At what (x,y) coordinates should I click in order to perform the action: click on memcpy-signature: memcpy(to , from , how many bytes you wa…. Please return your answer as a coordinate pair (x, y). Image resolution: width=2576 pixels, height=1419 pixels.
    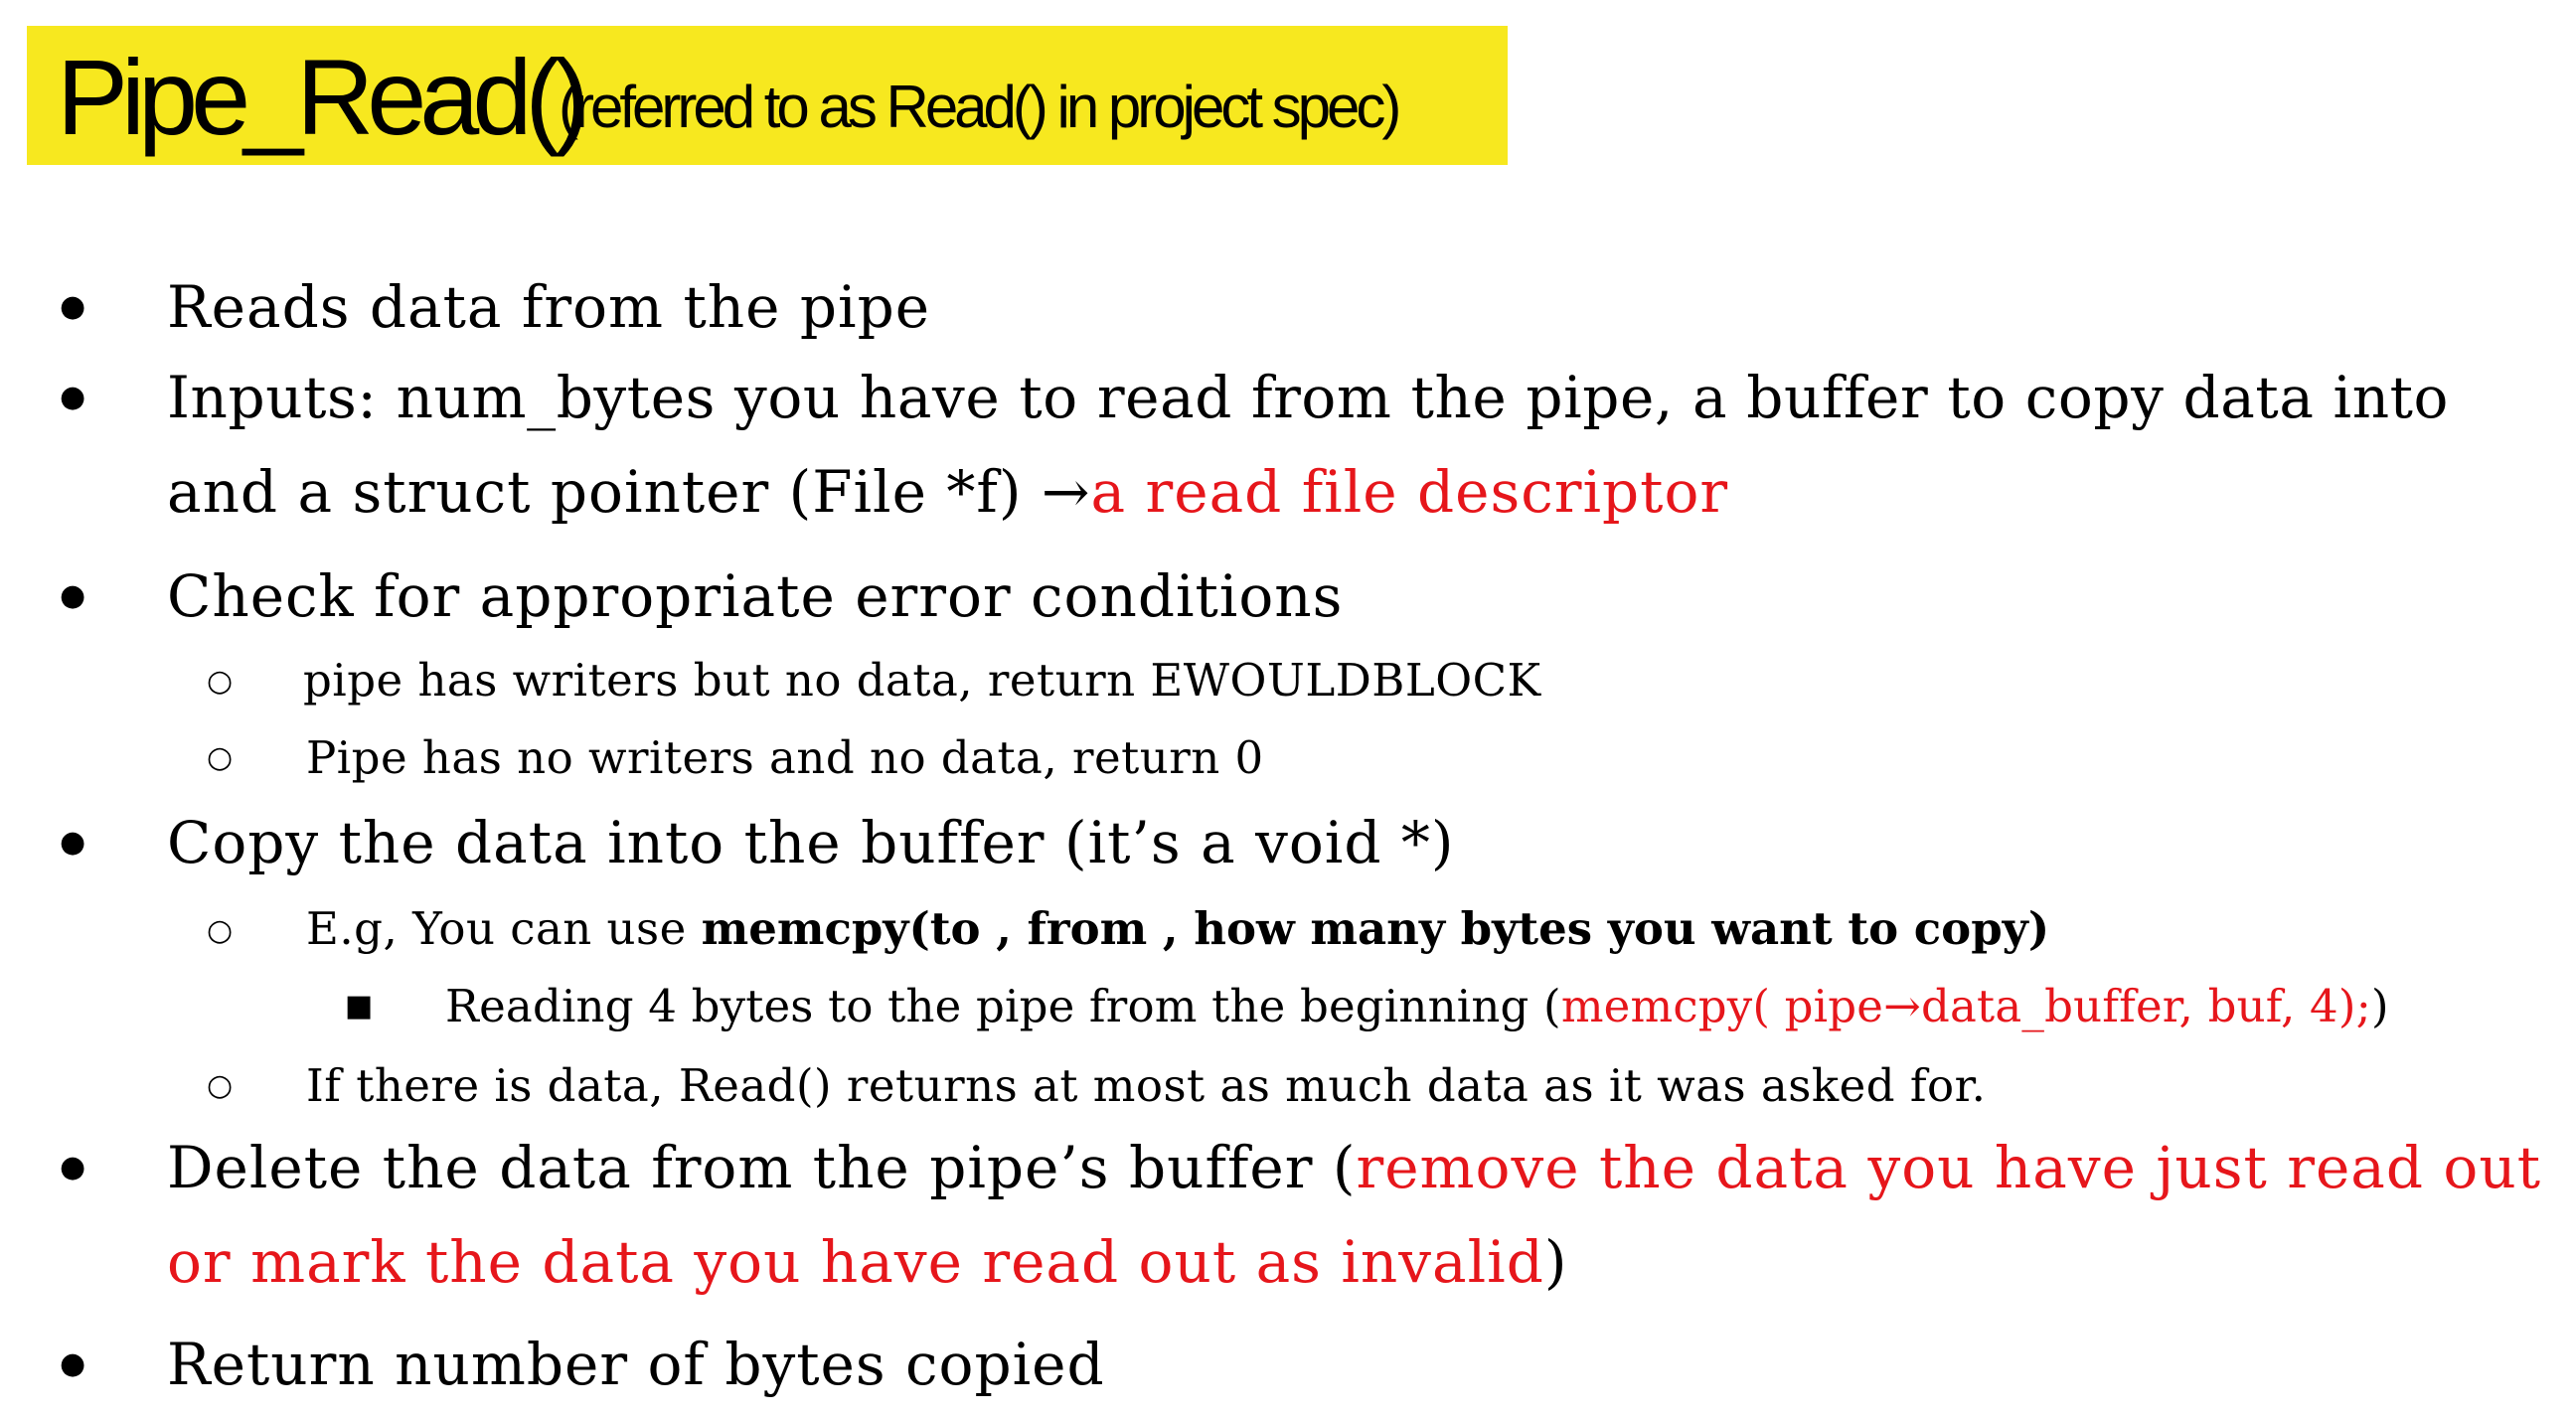
    Looking at the image, I should click on (1375, 929).